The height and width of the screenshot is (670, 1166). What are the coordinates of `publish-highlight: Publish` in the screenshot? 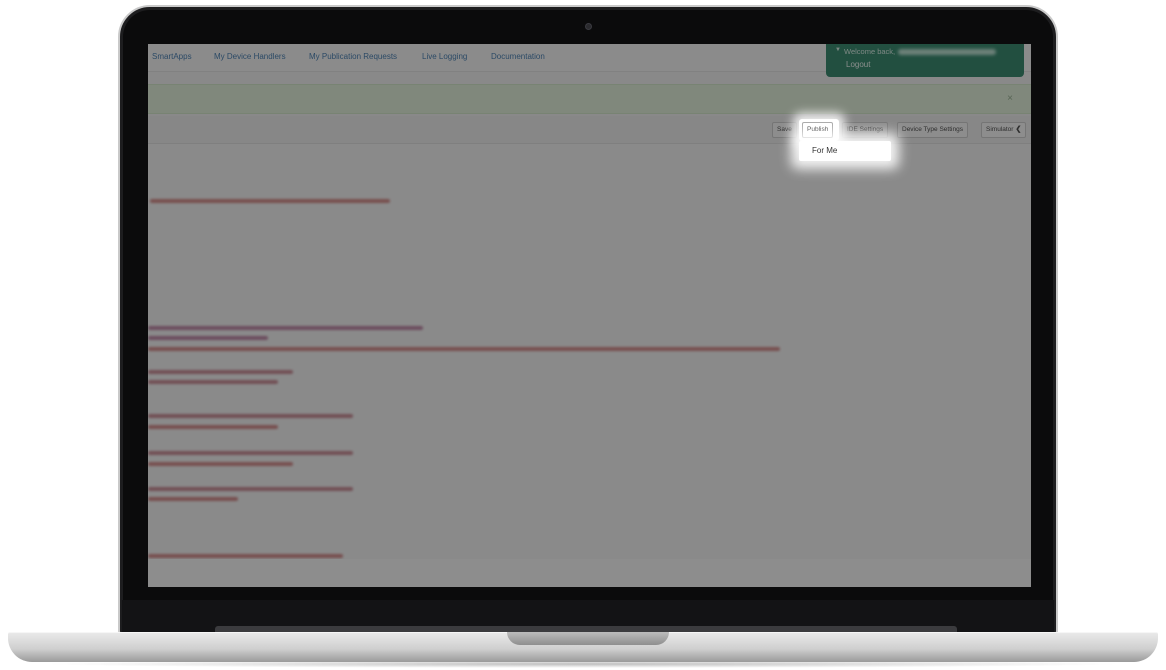 It's located at (819, 130).